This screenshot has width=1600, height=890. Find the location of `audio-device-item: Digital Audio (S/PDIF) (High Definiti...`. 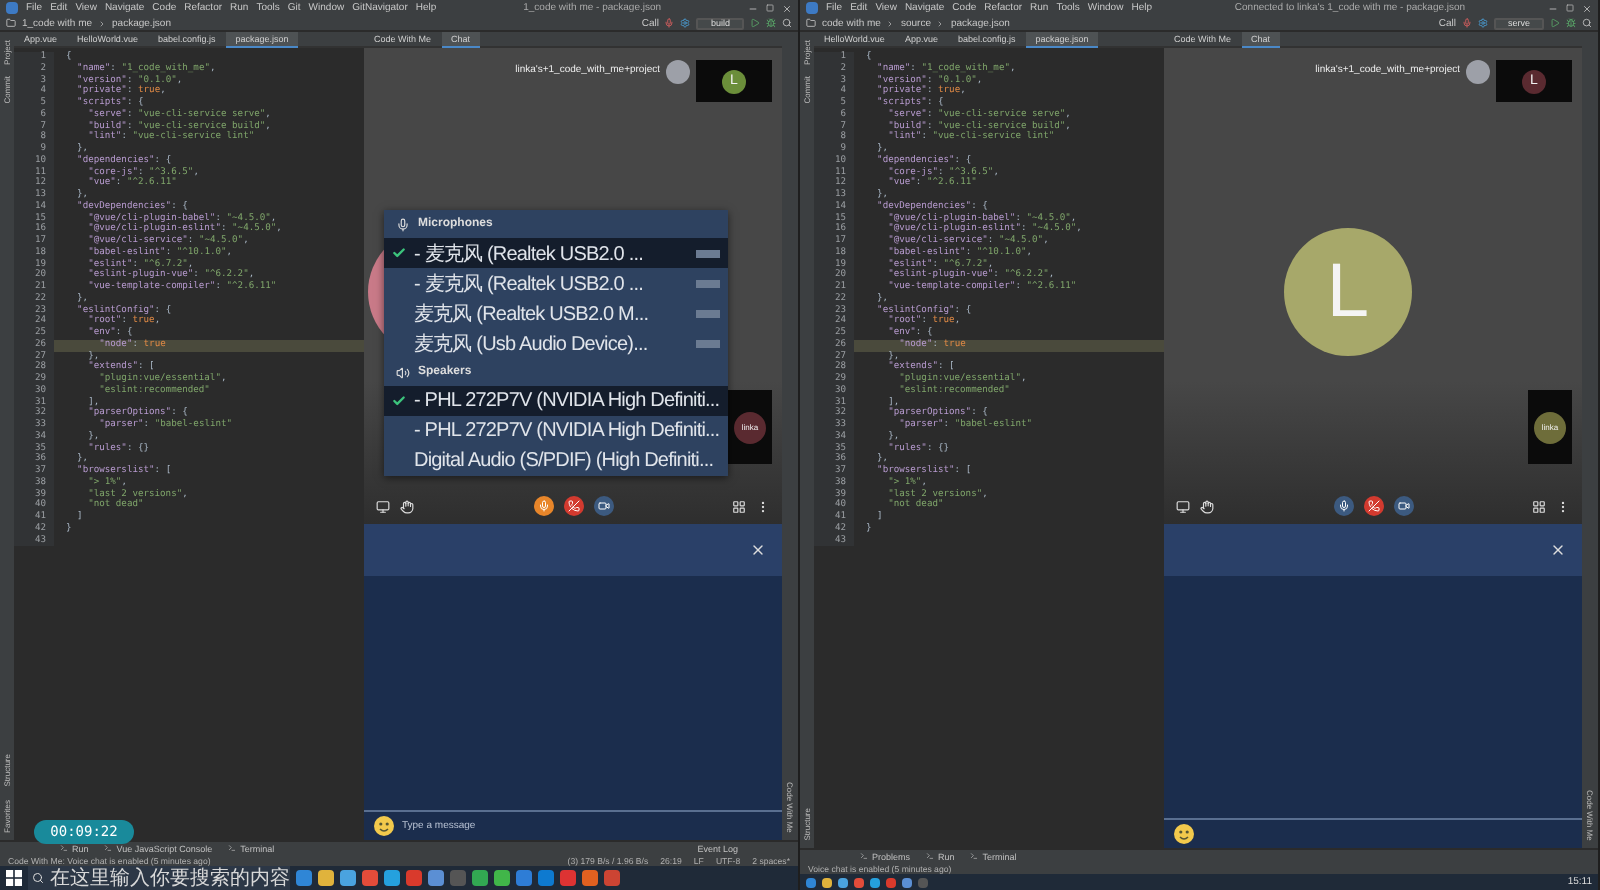

audio-device-item: Digital Audio (S/PDIF) (High Definiti... is located at coordinates (556, 461).